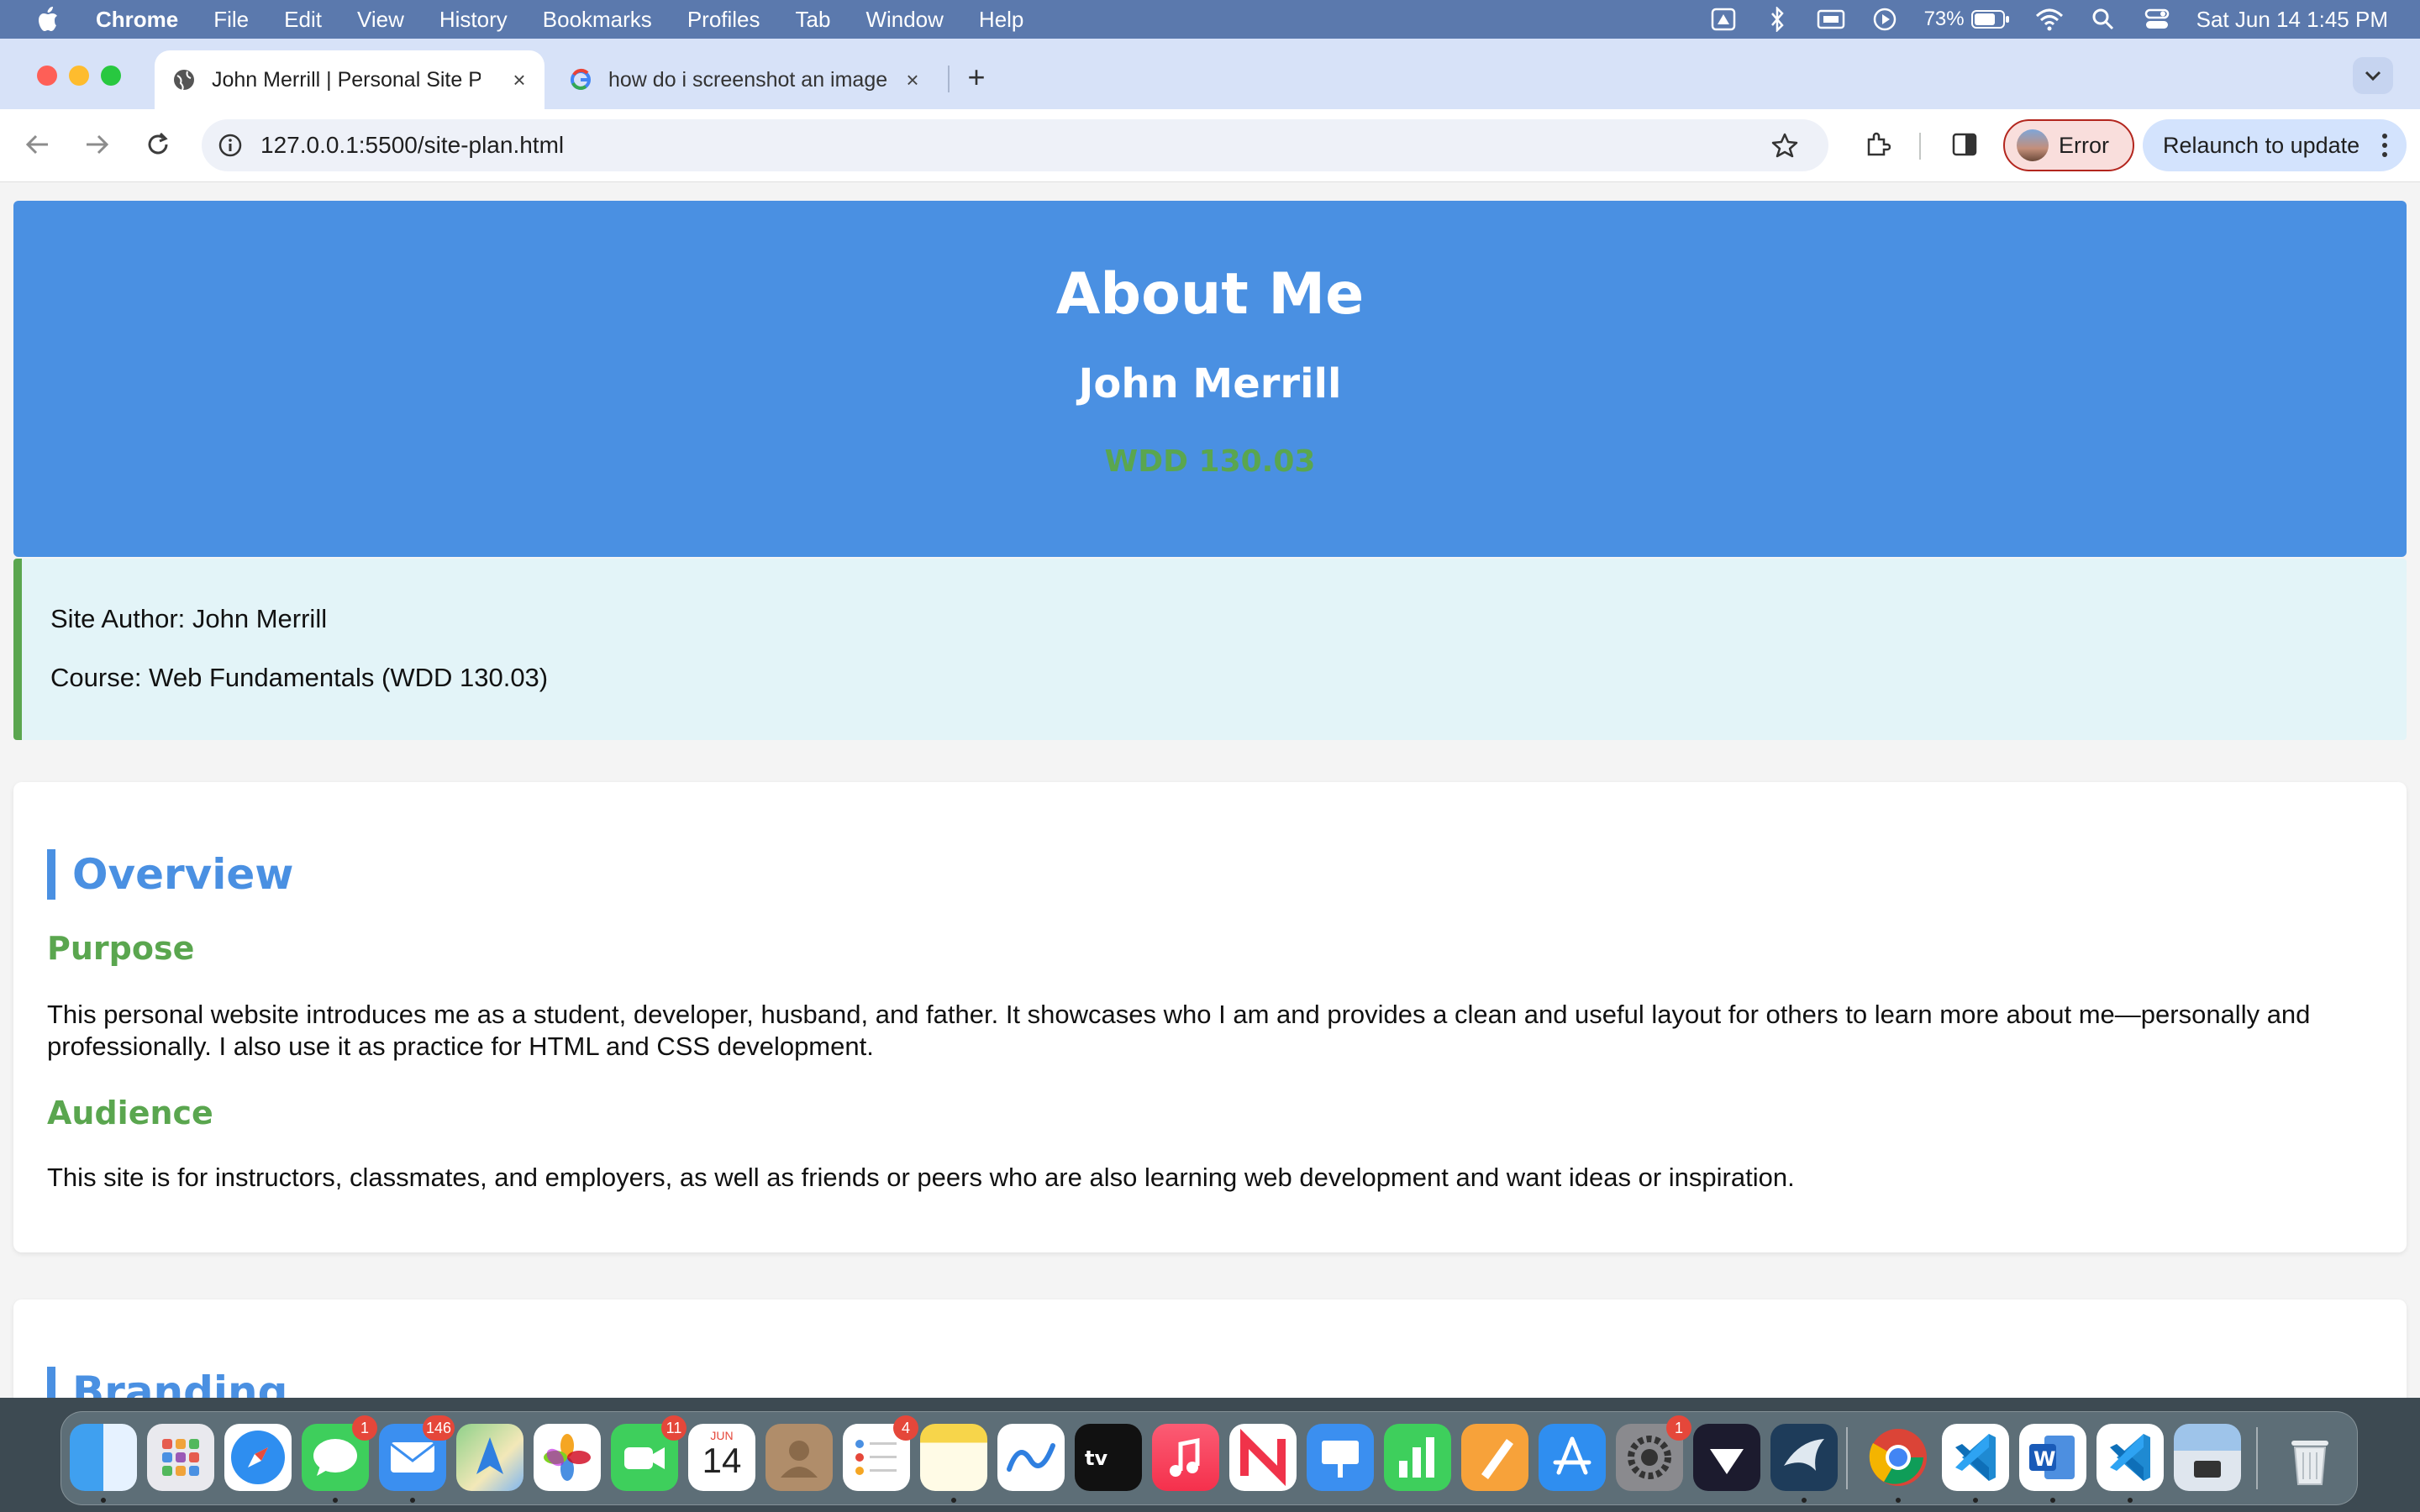 The width and height of the screenshot is (2420, 1512). I want to click on globe-icon, so click(184, 79).